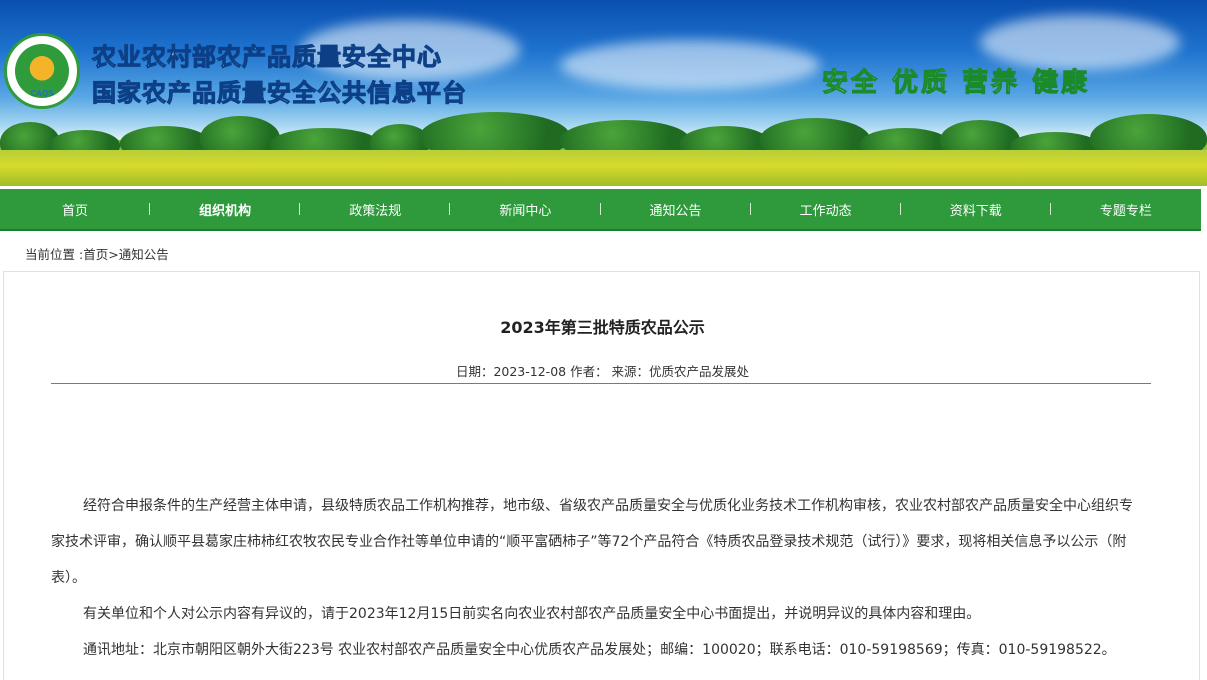 The height and width of the screenshot is (680, 1207). What do you see at coordinates (267, 57) in the screenshot?
I see `org-name: 农业农村部农产品质量安全中心` at bounding box center [267, 57].